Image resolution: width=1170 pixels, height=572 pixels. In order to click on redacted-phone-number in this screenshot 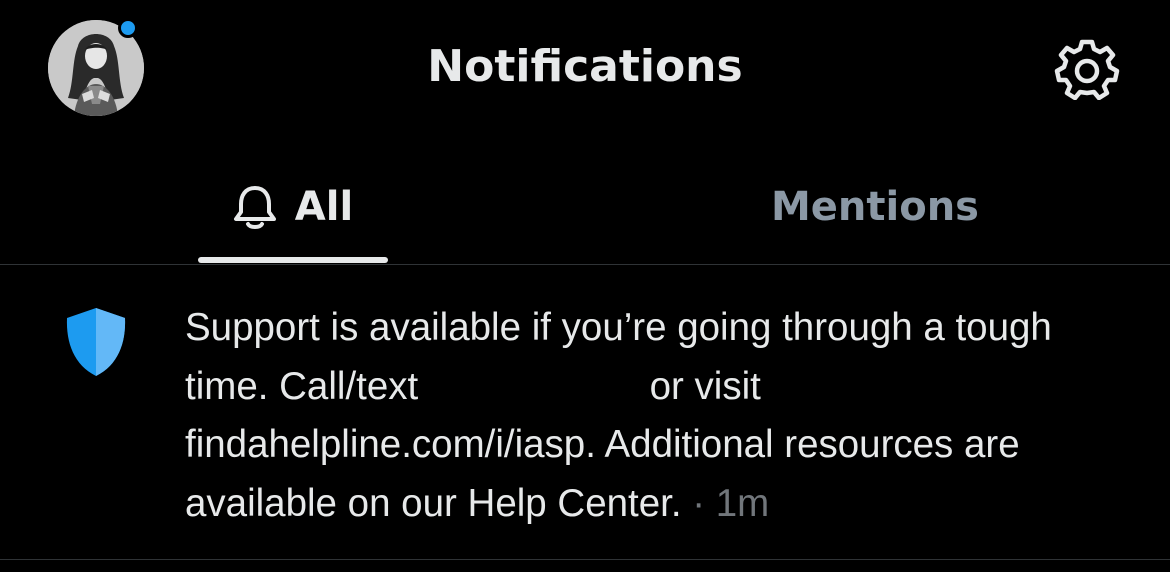, I will do `click(534, 386)`.